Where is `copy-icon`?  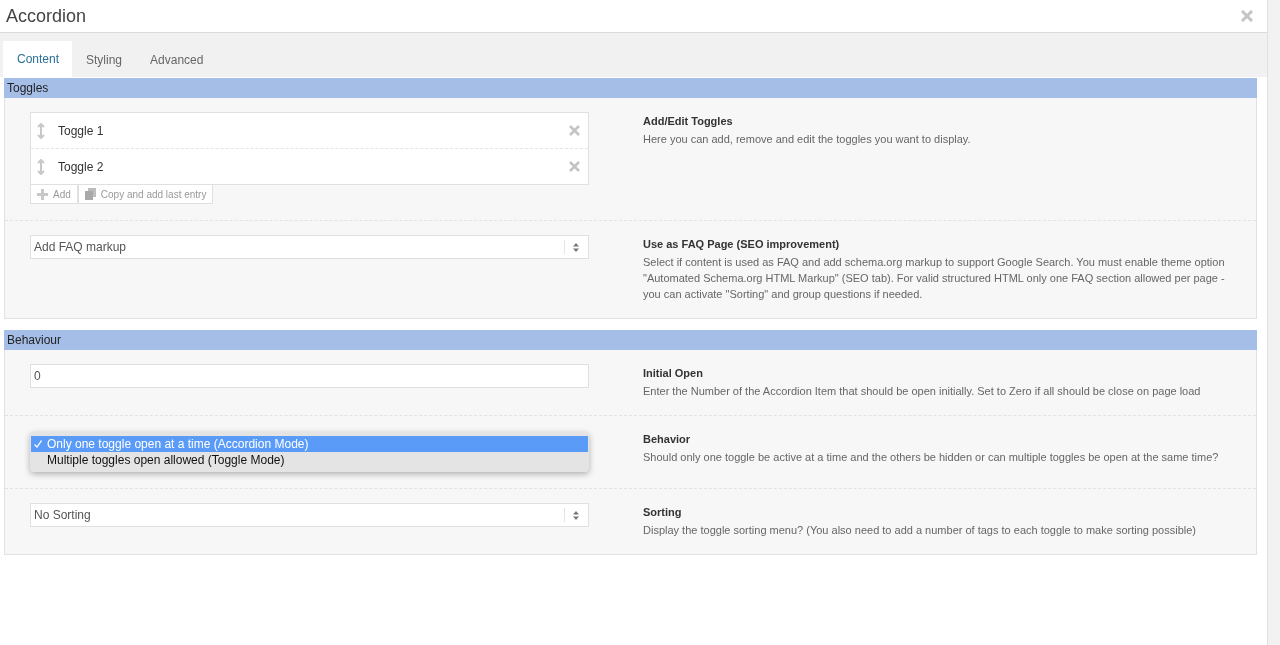
copy-icon is located at coordinates (90, 194).